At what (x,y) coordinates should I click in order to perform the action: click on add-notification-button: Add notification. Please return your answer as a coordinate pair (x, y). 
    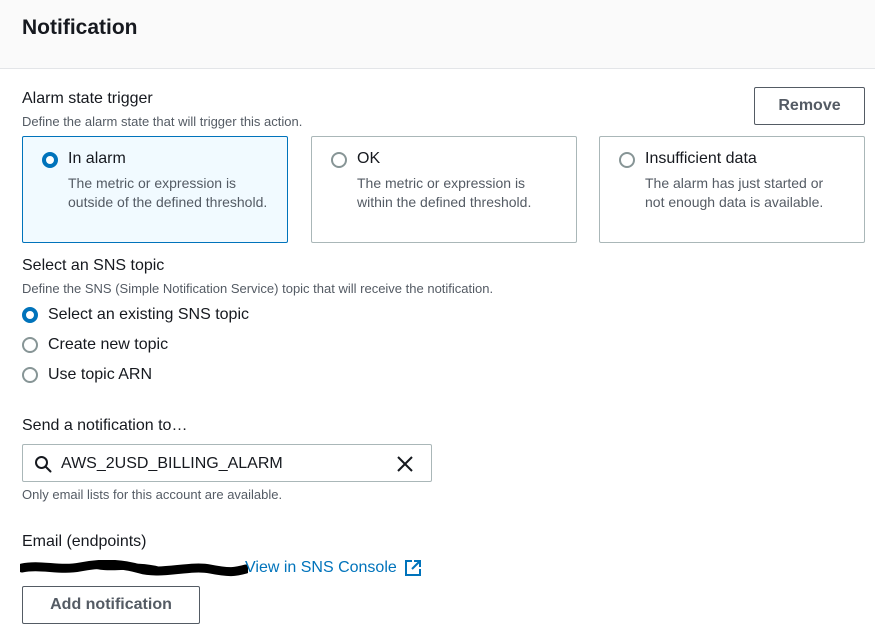
    Looking at the image, I should click on (111, 605).